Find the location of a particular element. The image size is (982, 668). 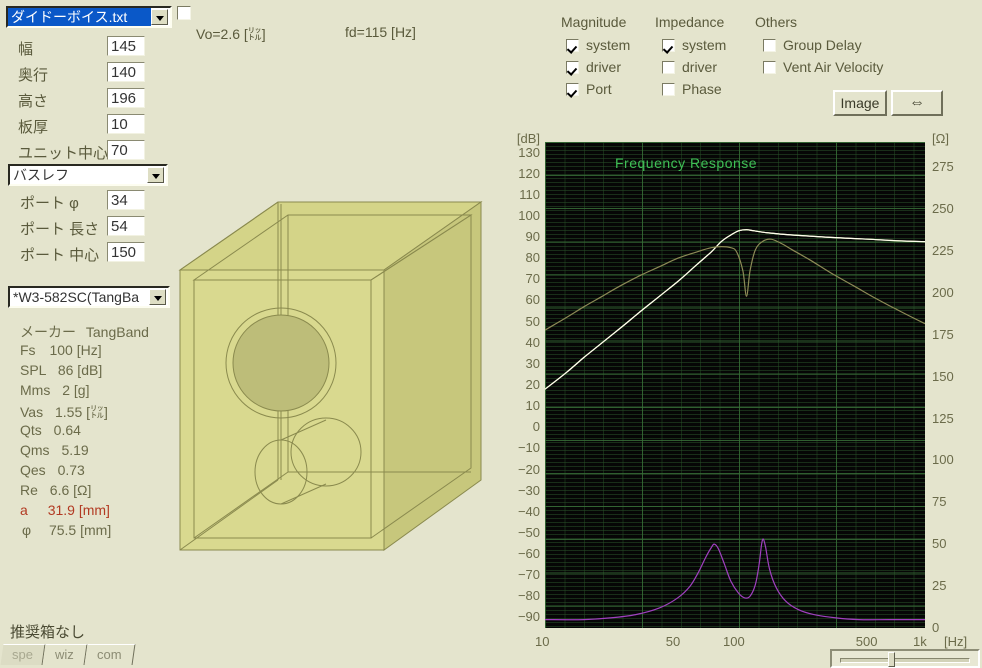

y-tick-right: 75 is located at coordinates (939, 502).